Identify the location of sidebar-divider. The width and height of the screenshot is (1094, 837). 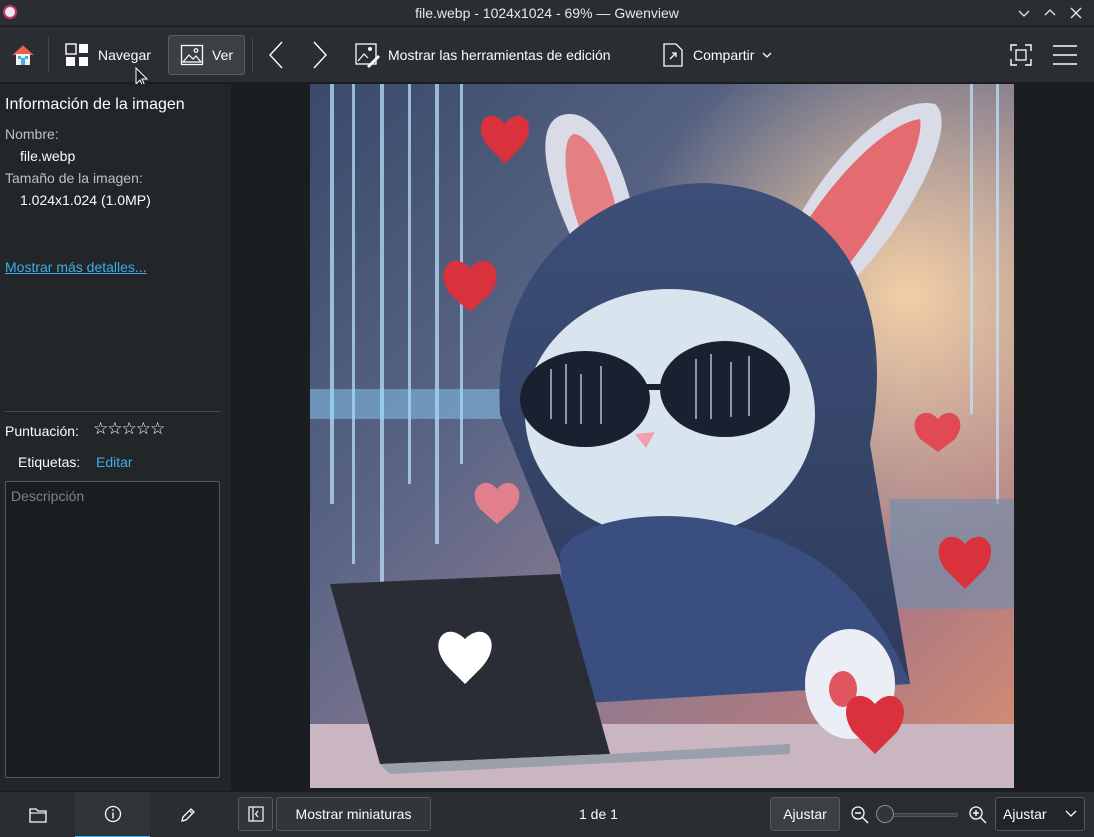
(113, 411).